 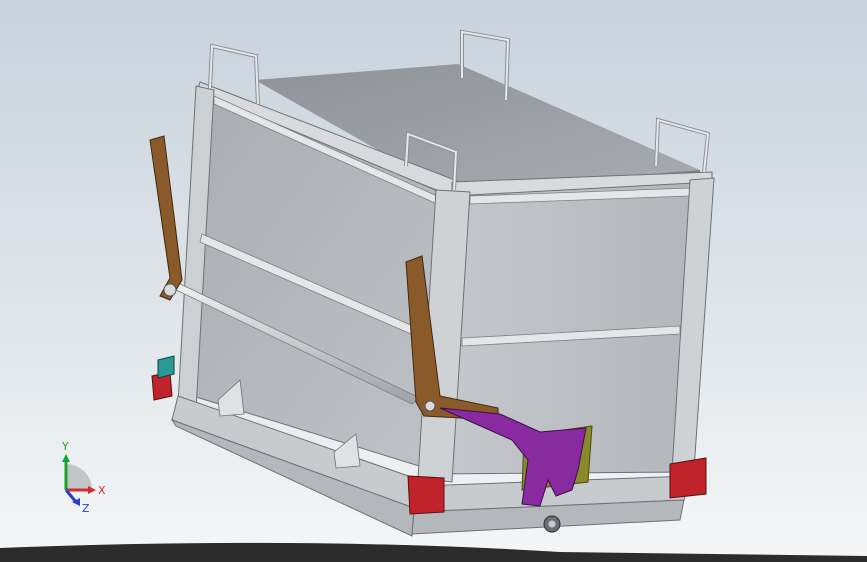 I want to click on lever-arm-rear, so click(x=166, y=218).